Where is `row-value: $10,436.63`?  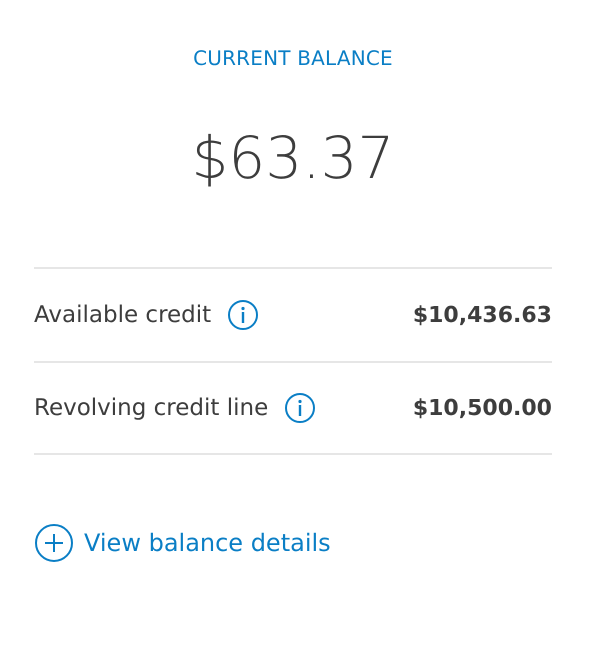 row-value: $10,436.63 is located at coordinates (482, 316).